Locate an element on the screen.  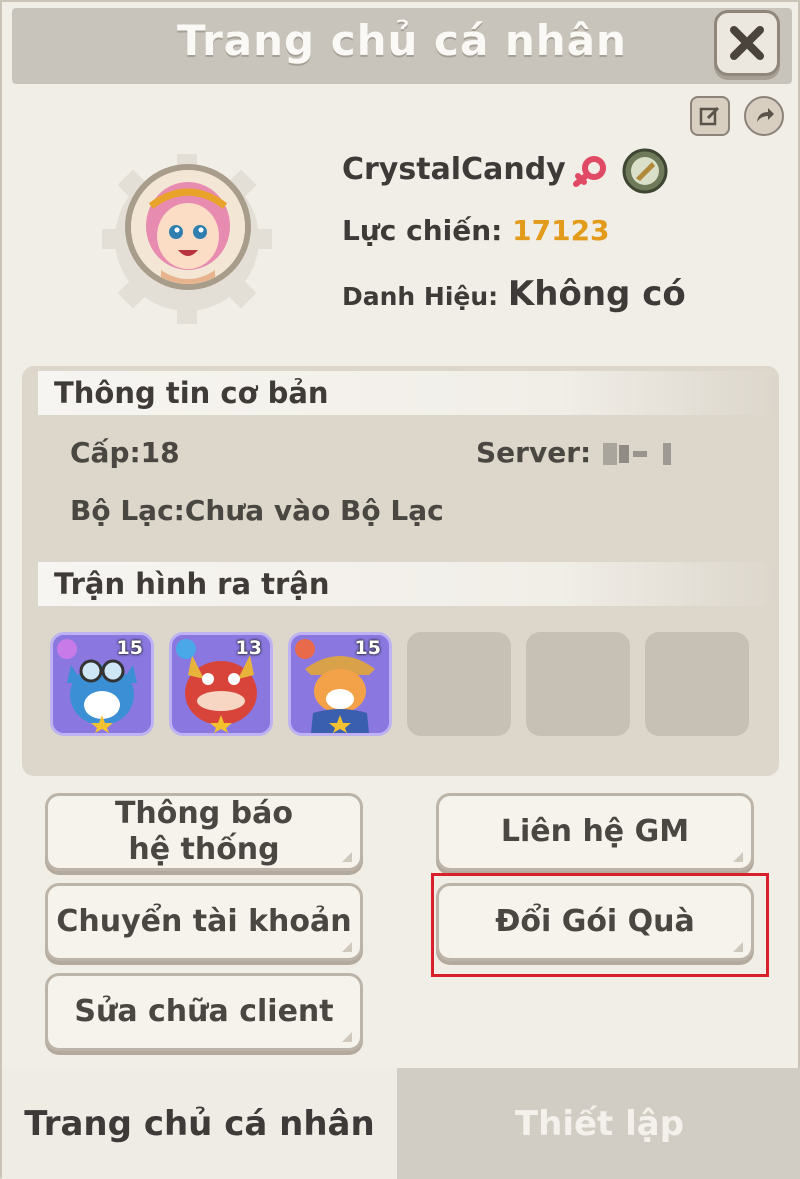
combat-power-label: Lực chiến: is located at coordinates (422, 230).